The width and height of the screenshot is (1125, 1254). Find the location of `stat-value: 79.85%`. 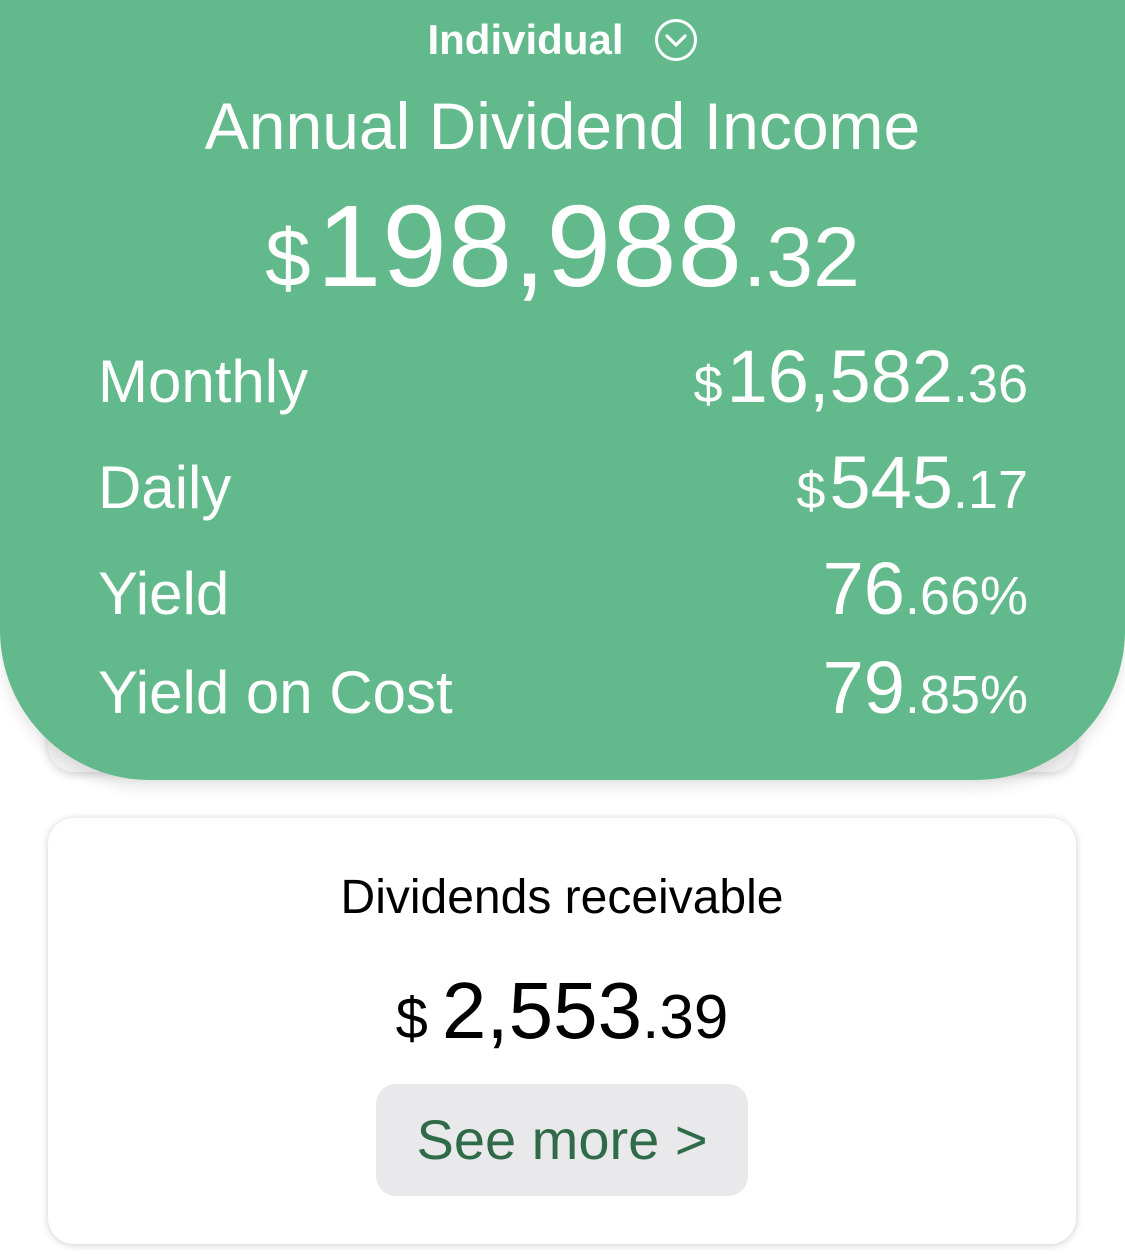

stat-value: 79.85% is located at coordinates (923, 698).